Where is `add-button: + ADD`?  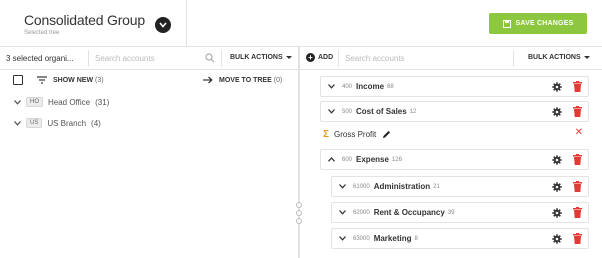
add-button: + ADD is located at coordinates (319, 57).